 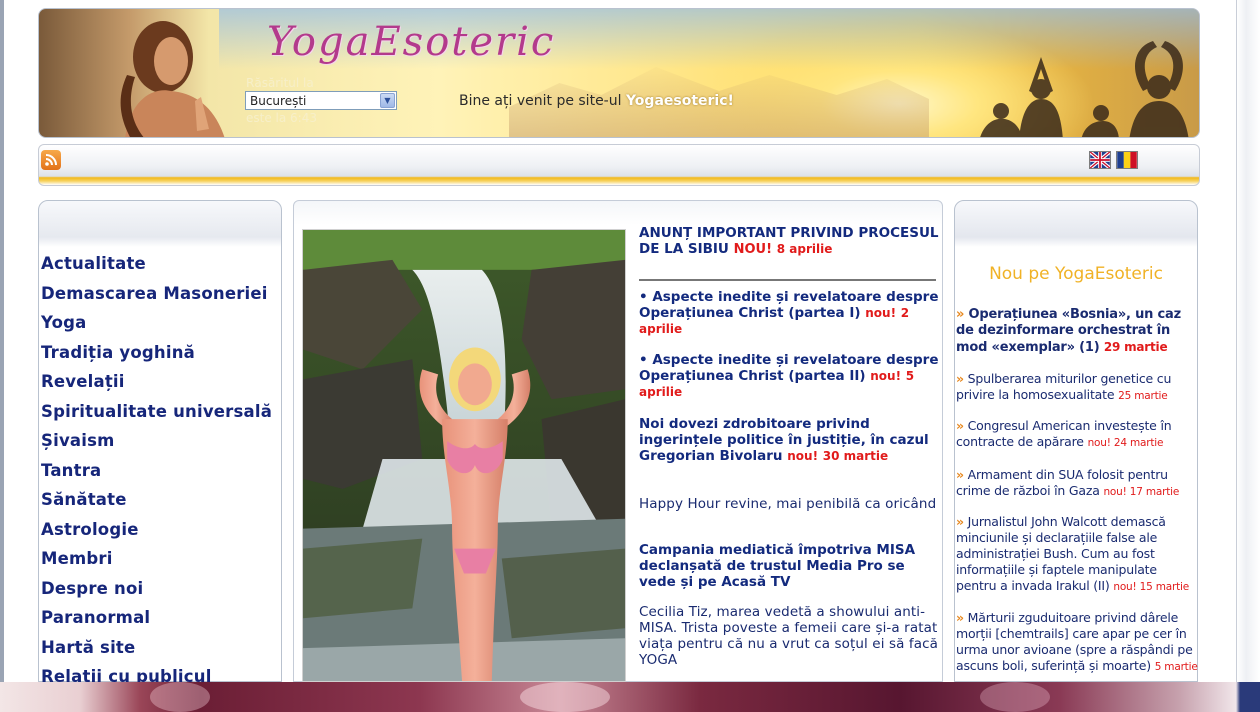 What do you see at coordinates (160, 622) in the screenshot?
I see `nav-item-paranormal: Paranormal` at bounding box center [160, 622].